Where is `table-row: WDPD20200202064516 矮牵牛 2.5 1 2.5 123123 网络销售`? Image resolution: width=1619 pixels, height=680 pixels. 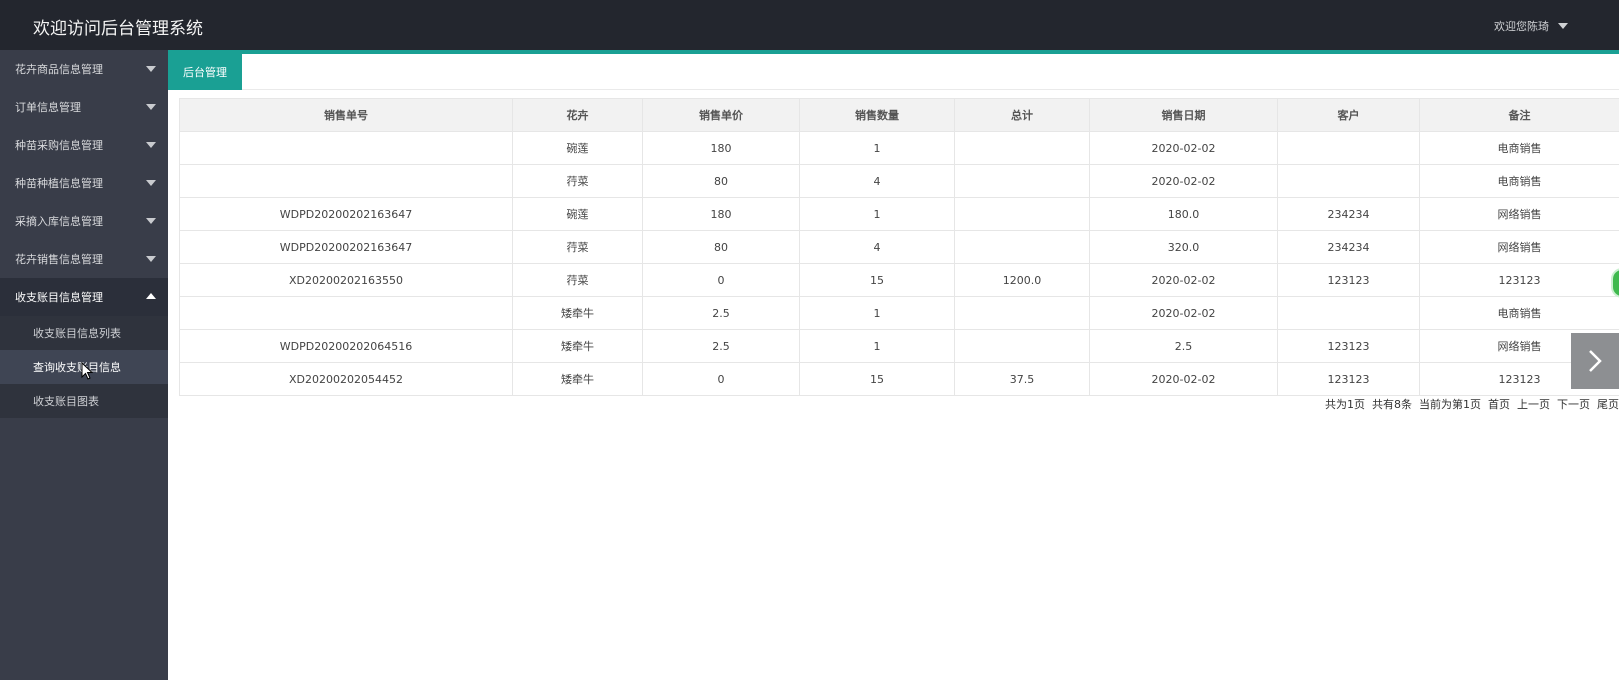 table-row: WDPD20200202064516 矮牵牛 2.5 1 2.5 123123 网络销售 is located at coordinates (899, 346).